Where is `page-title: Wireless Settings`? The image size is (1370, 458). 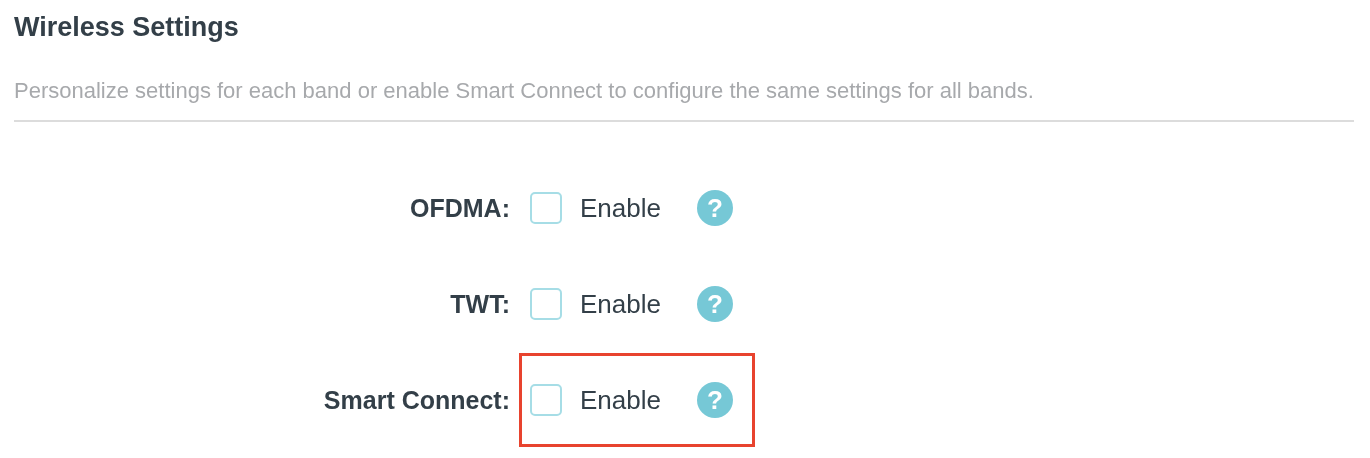 page-title: Wireless Settings is located at coordinates (126, 27).